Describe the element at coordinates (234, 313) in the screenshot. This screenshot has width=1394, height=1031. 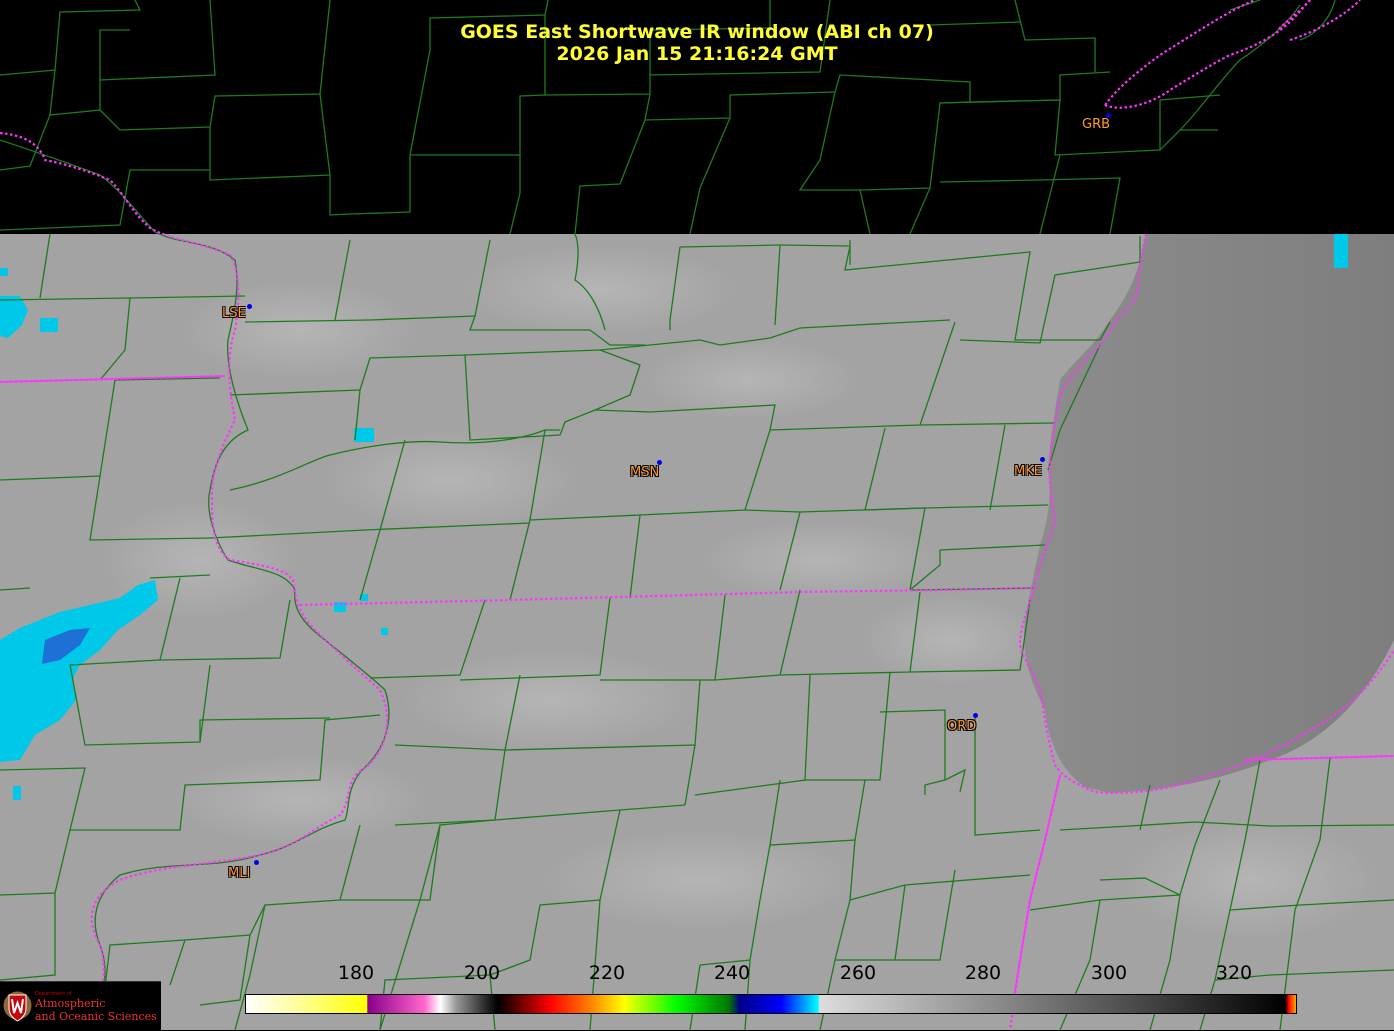
I see `station-label: LSE` at that location.